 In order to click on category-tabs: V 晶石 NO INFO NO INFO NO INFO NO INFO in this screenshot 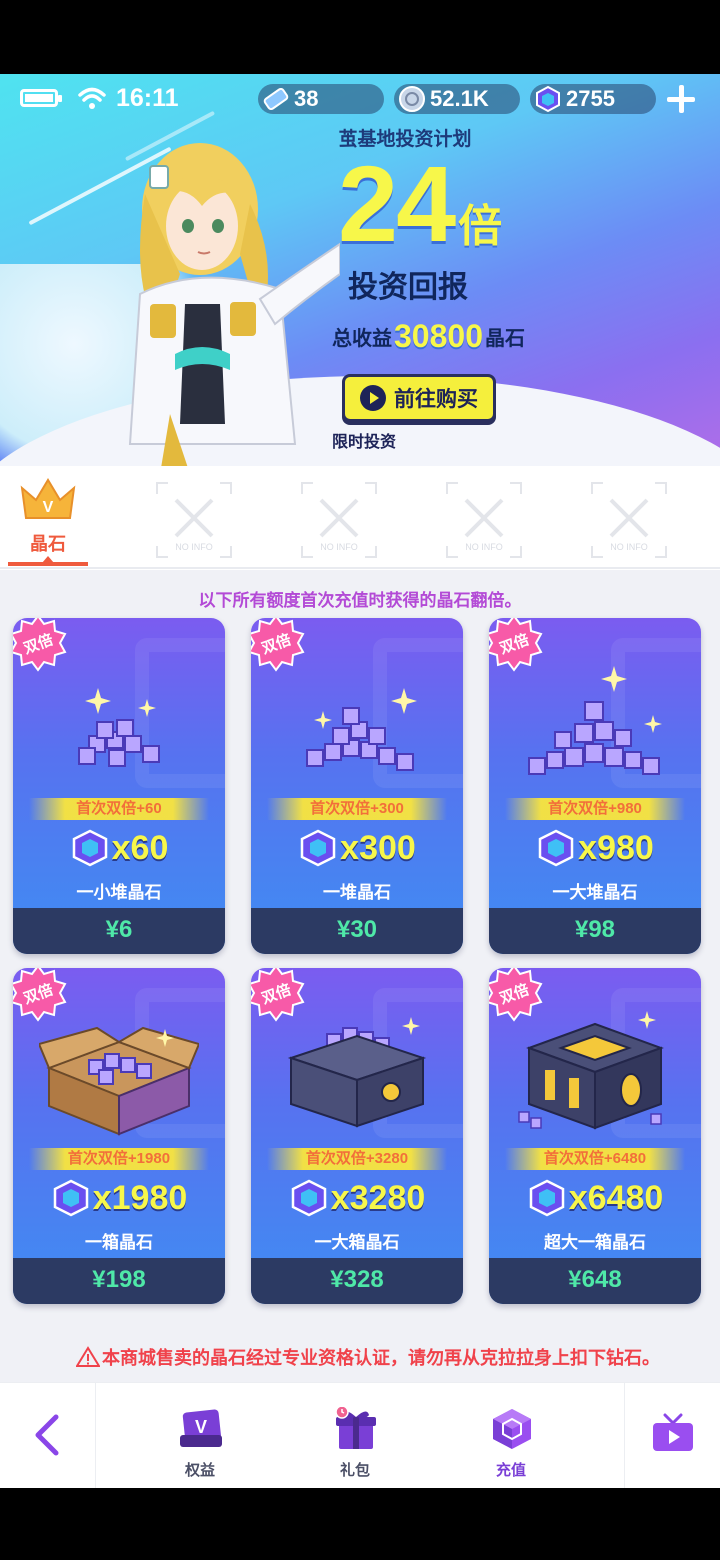, I will do `click(360, 518)`.